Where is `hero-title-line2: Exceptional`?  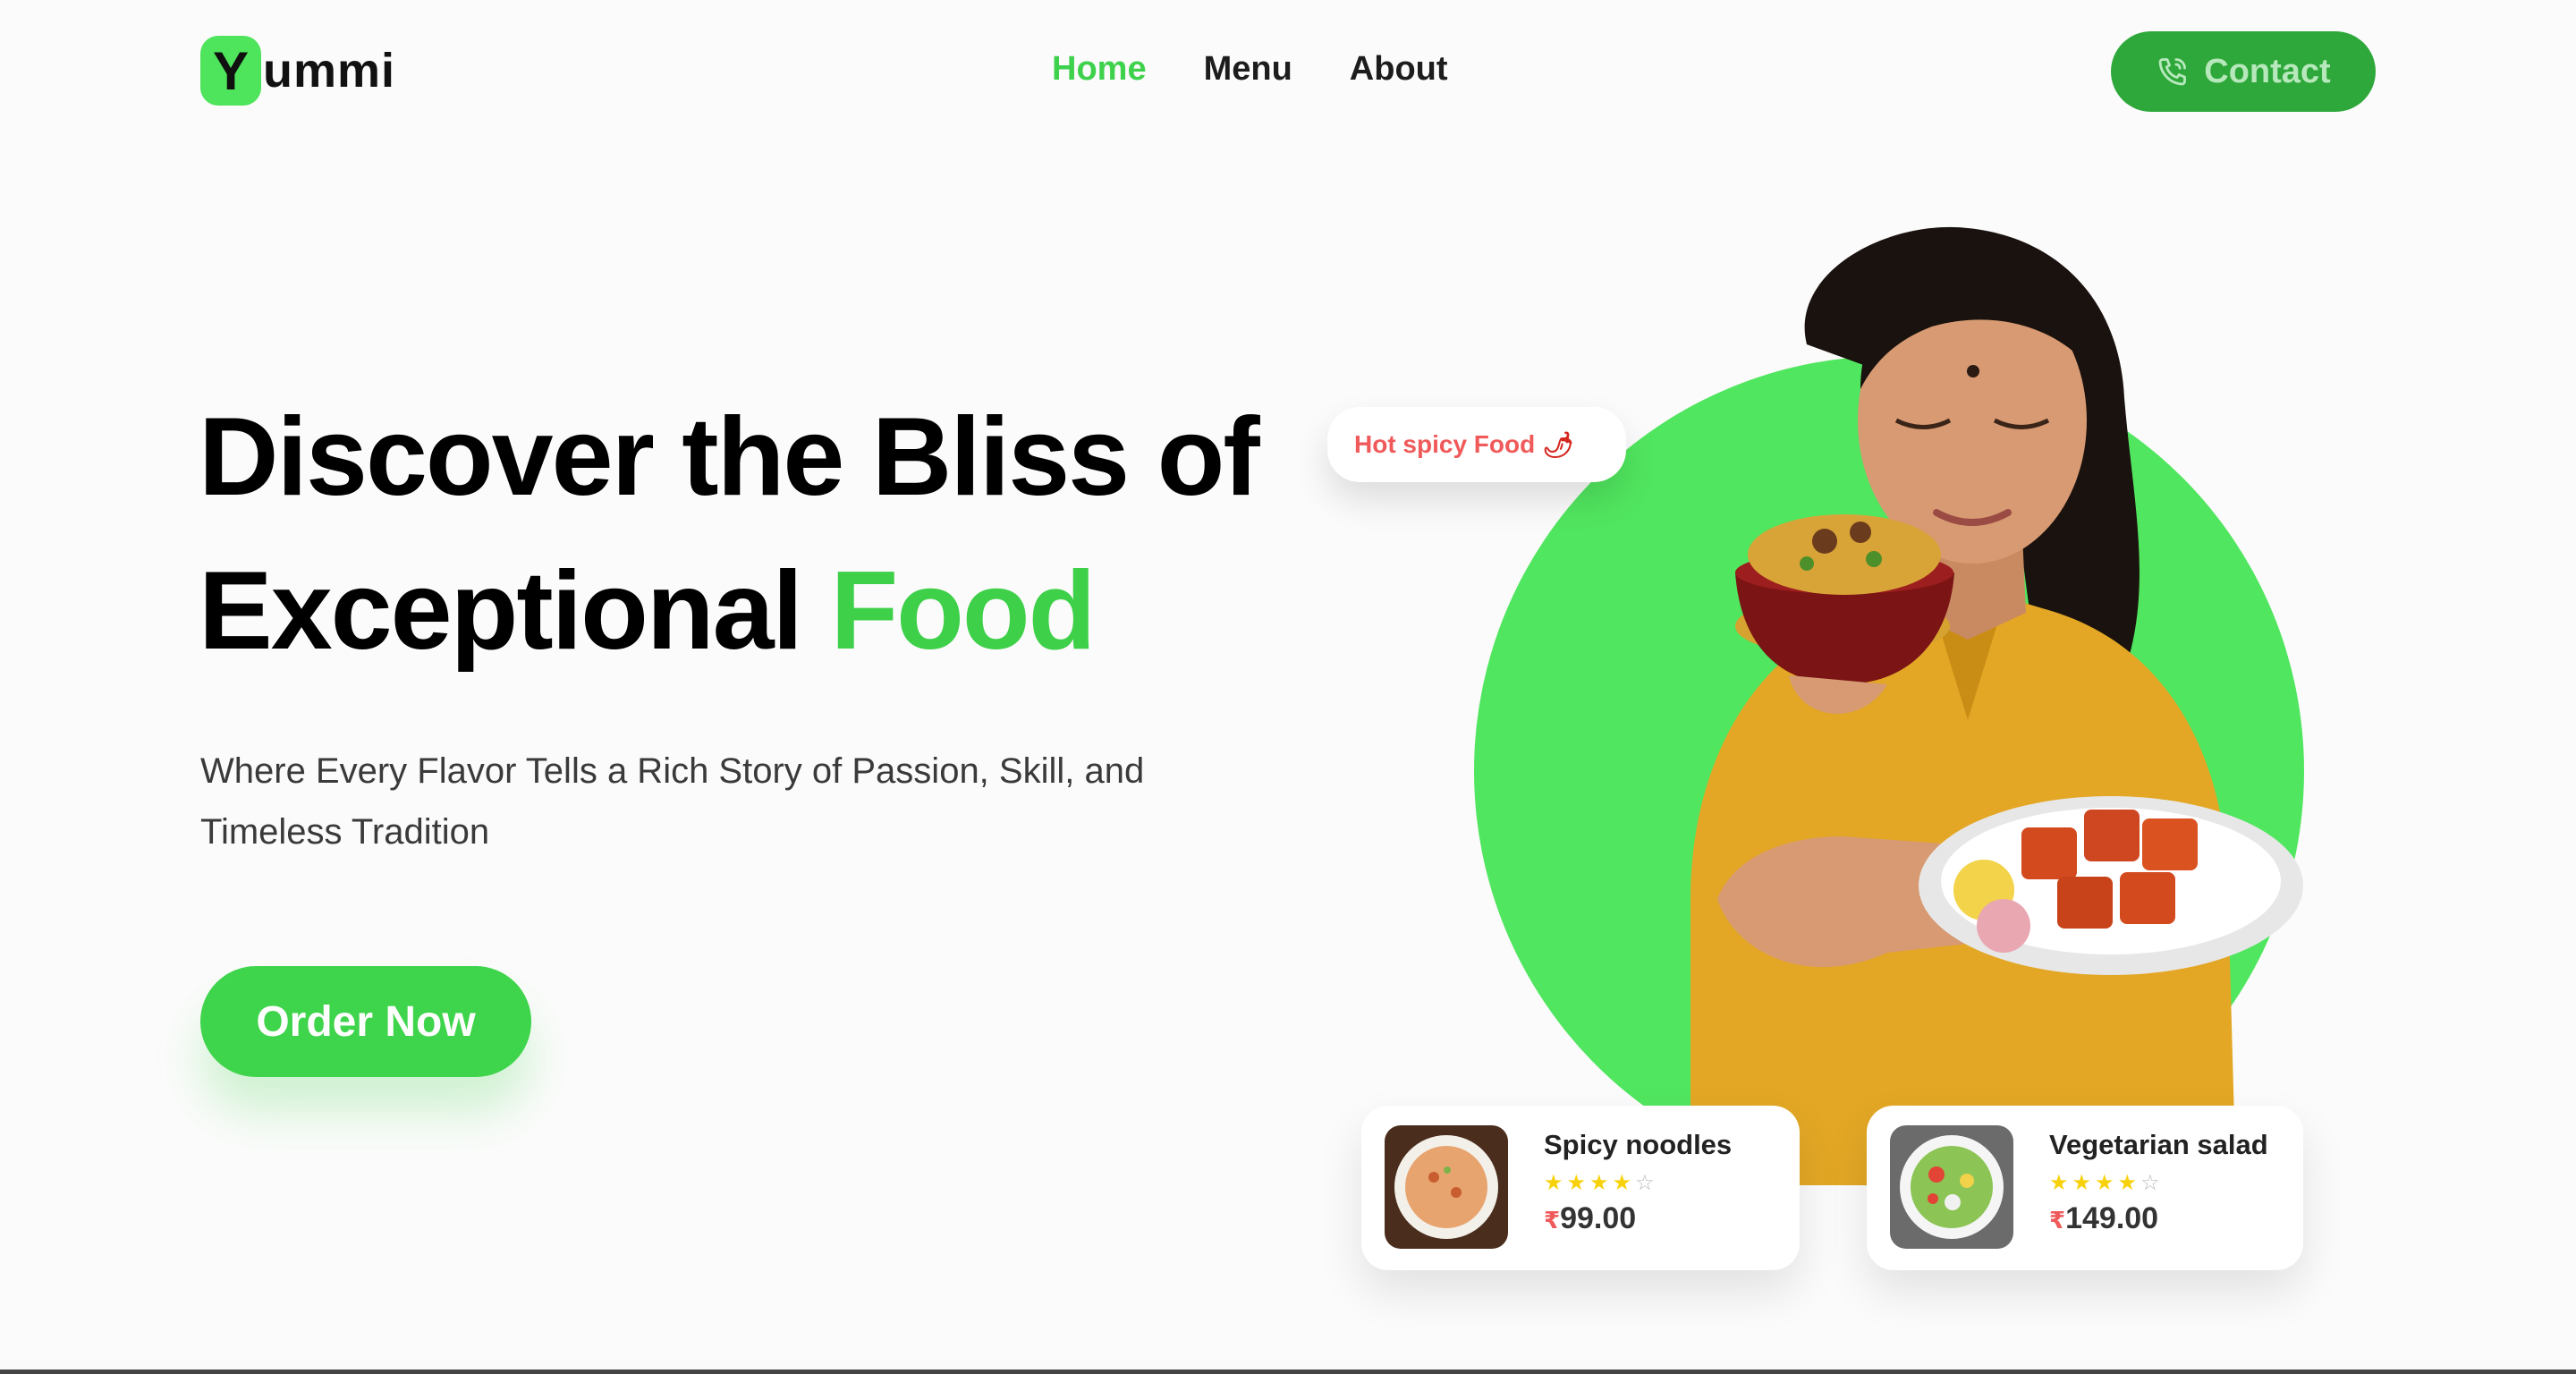
hero-title-line2: Exceptional is located at coordinates (515, 611).